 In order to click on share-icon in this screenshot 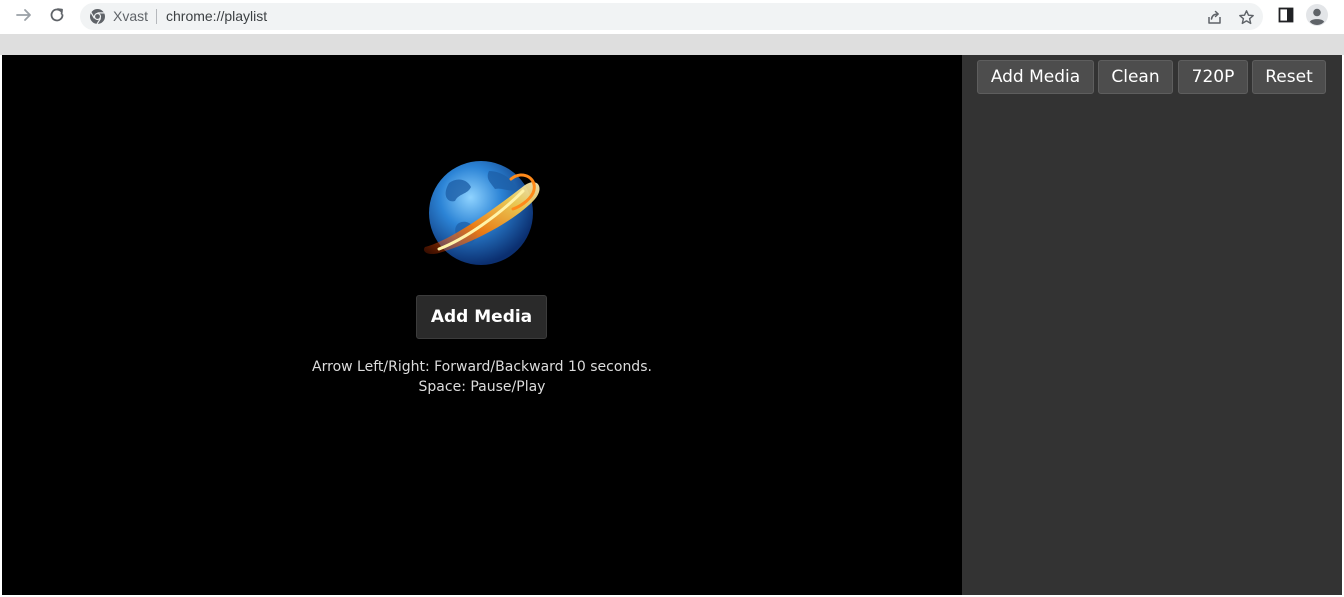, I will do `click(1214, 17)`.